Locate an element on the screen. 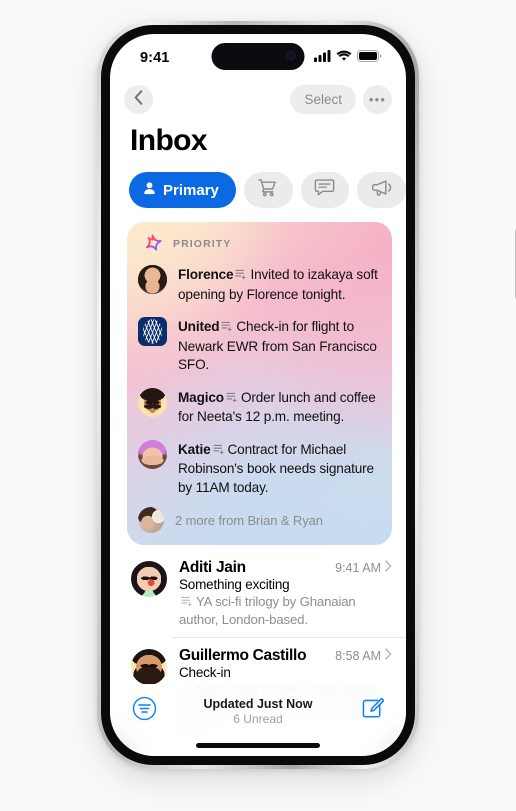 This screenshot has height=811, width=516. select-button: Select is located at coordinates (323, 99).